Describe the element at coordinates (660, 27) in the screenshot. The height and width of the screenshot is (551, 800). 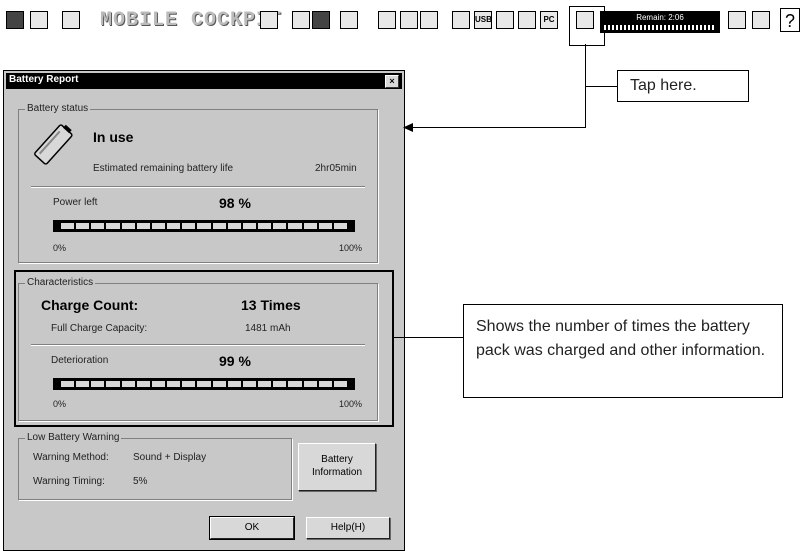
I see `remain-ticks` at that location.